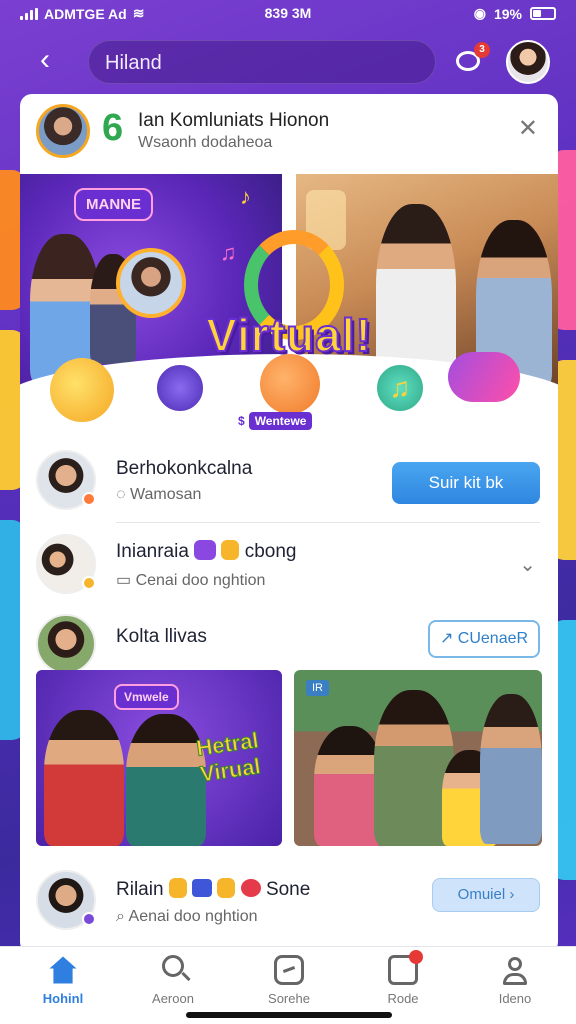 The image size is (576, 1024). I want to click on row-subtitle-text: Cenai doo nghtion, so click(200, 580).